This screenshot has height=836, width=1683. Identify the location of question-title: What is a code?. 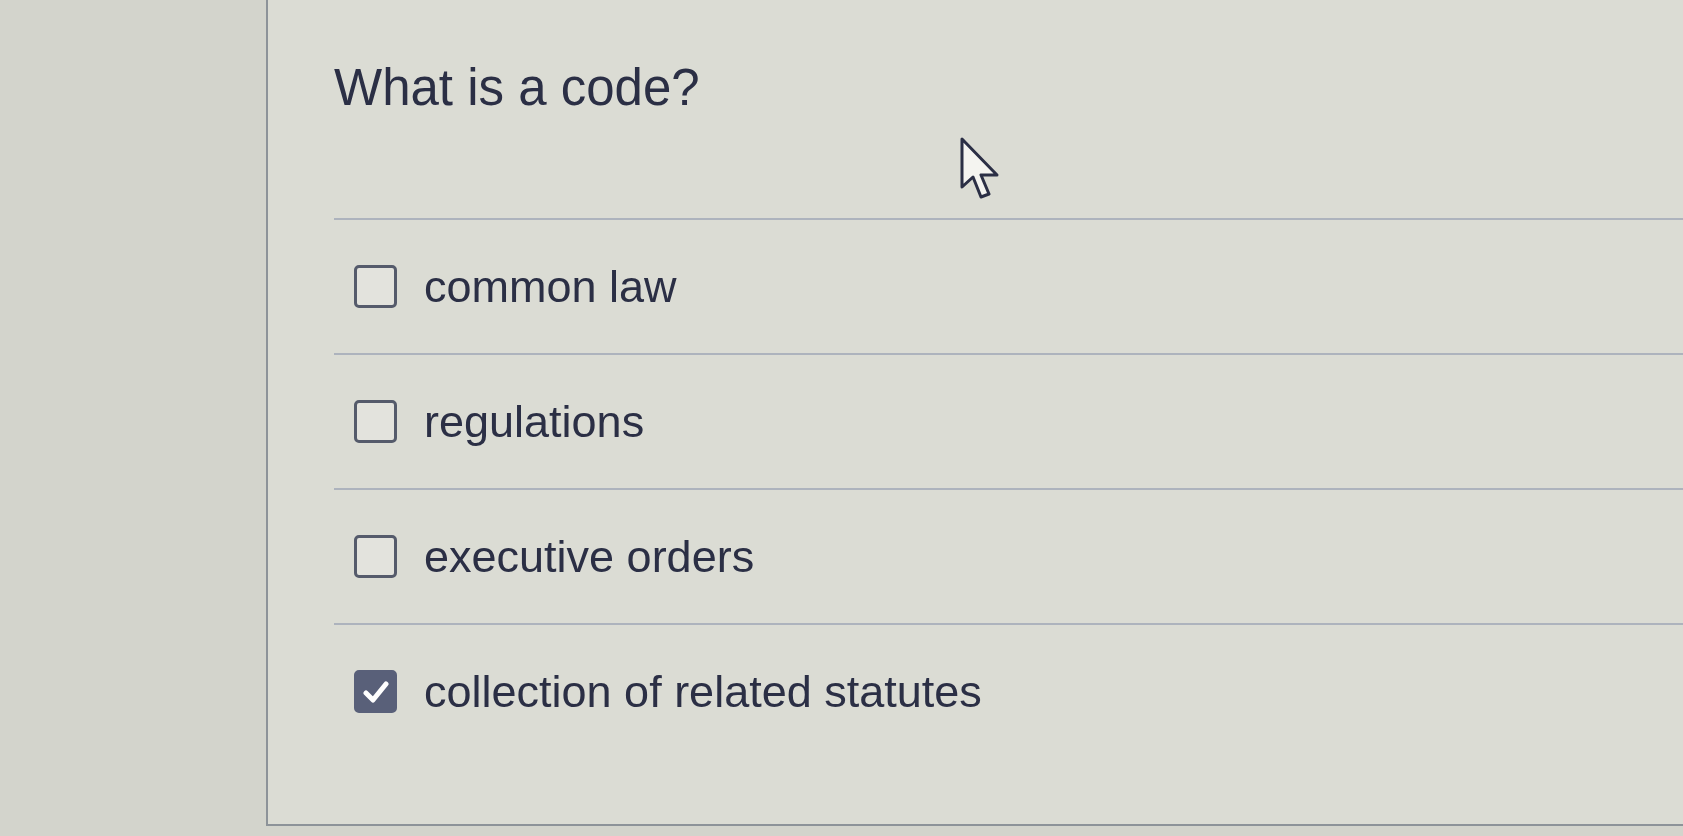
(517, 88).